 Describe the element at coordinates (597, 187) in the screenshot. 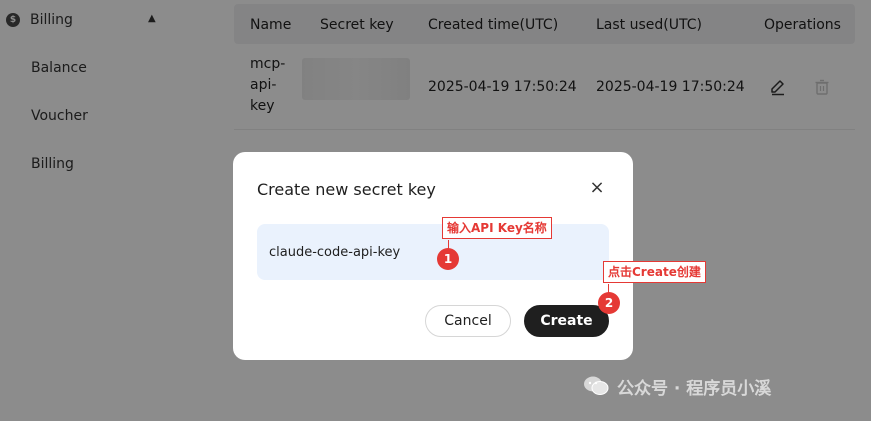

I see `close-icon: ×` at that location.